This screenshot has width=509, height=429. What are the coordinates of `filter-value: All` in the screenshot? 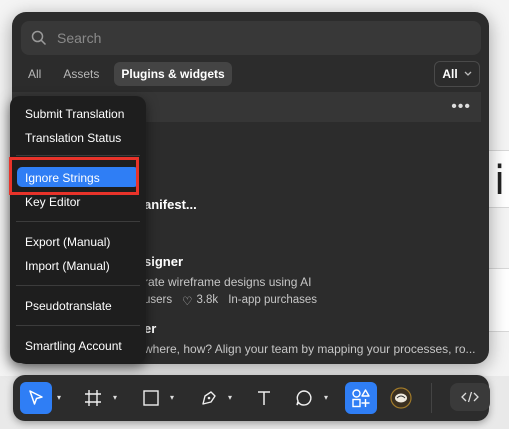 It's located at (450, 74).